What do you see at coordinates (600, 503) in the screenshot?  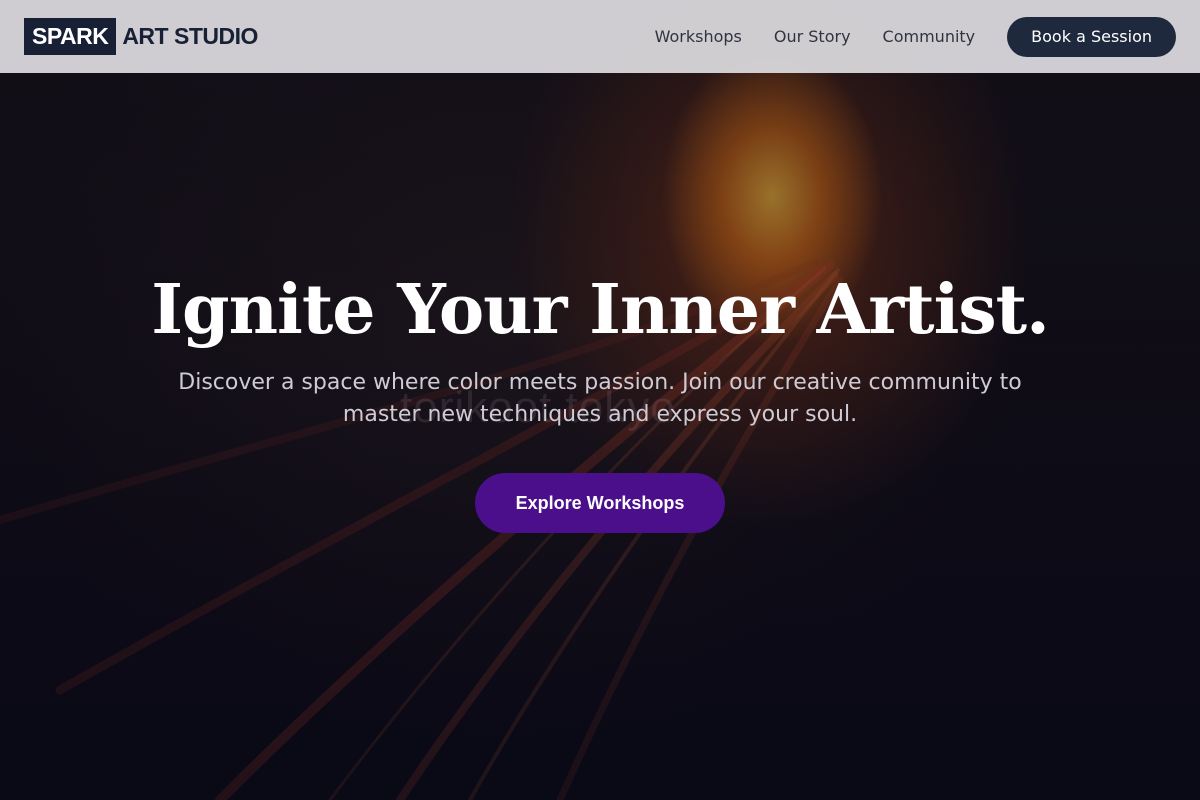 I see `explore-workshops-button: Explore Workshops` at bounding box center [600, 503].